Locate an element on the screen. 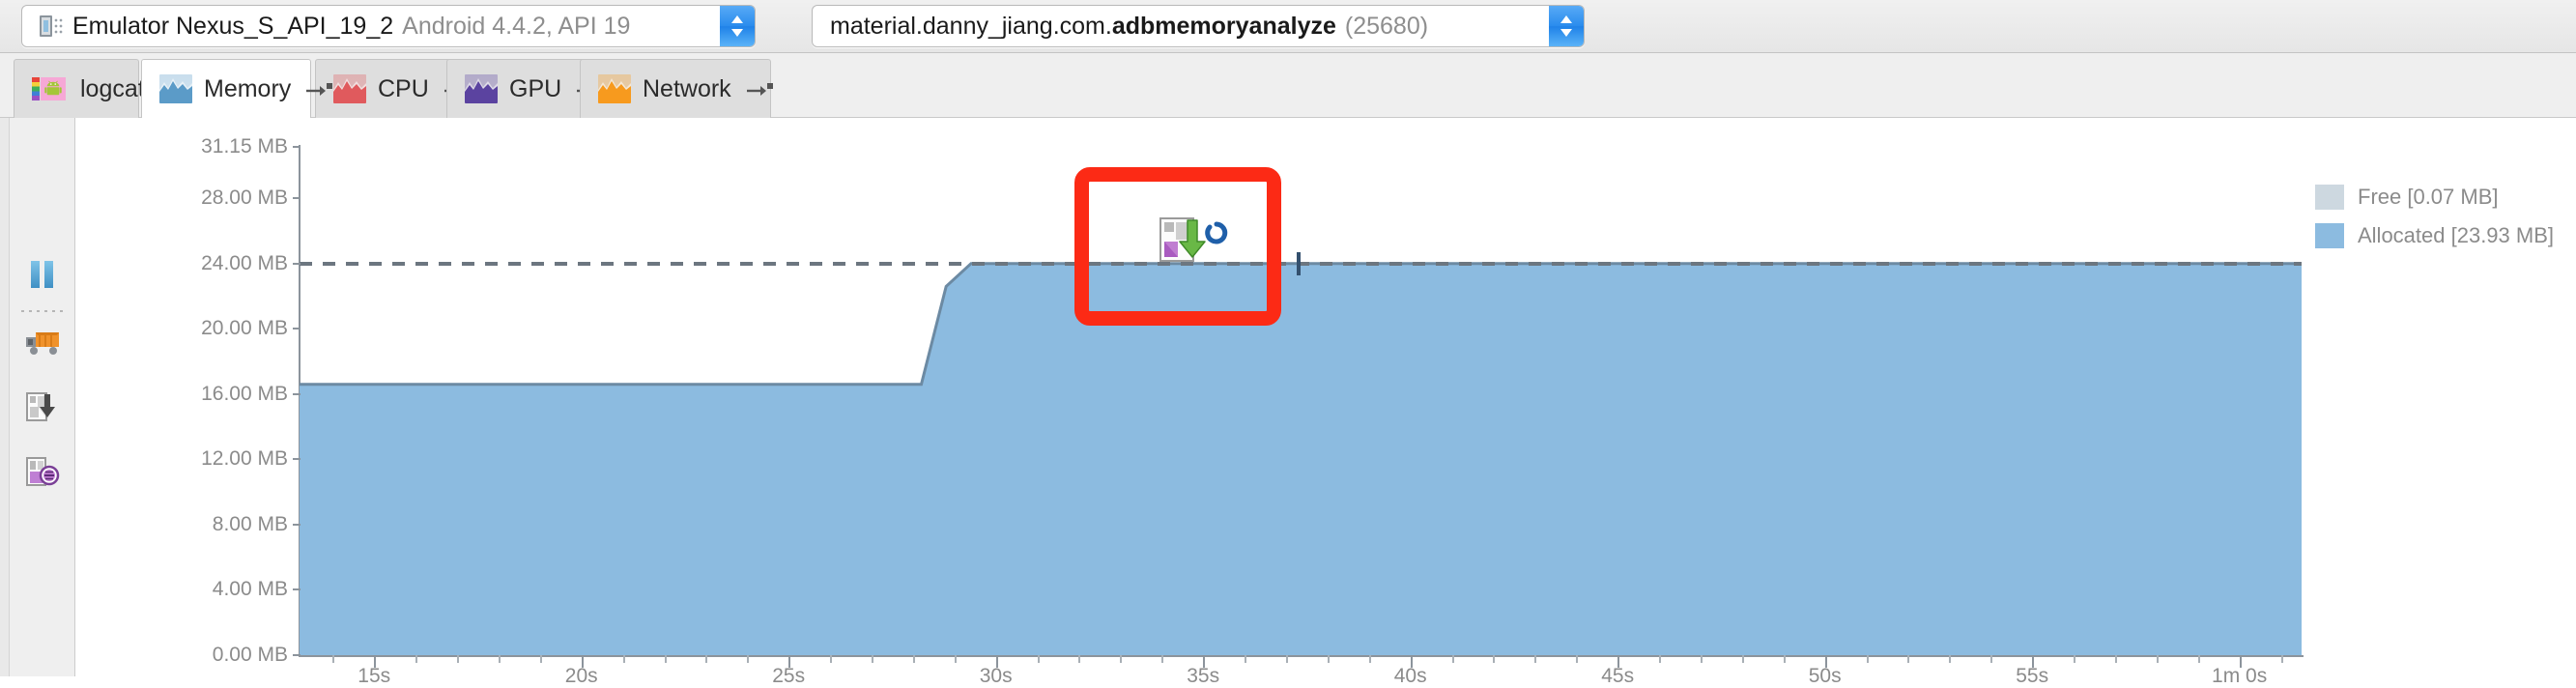 Image resolution: width=2576 pixels, height=688 pixels. tab-memory: Memory is located at coordinates (237, 89).